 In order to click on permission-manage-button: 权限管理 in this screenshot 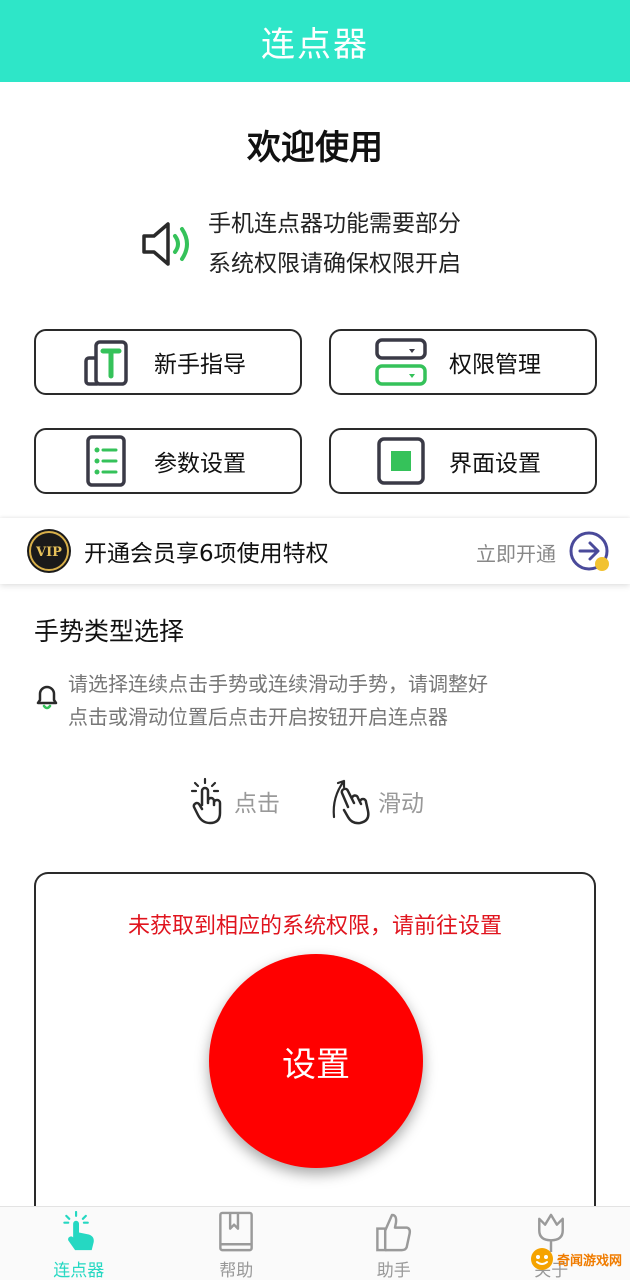, I will do `click(463, 362)`.